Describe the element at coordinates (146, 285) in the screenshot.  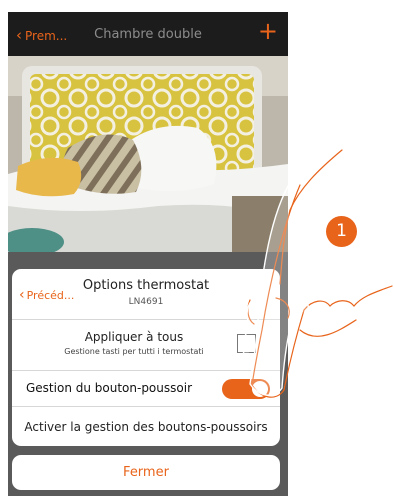
I see `sheet-title: Options thermostat` at that location.